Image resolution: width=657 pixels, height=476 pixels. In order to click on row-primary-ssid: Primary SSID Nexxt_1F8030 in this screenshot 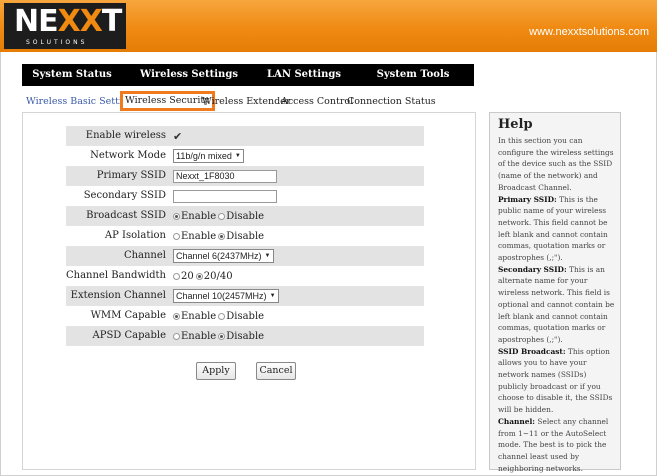, I will do `click(245, 176)`.